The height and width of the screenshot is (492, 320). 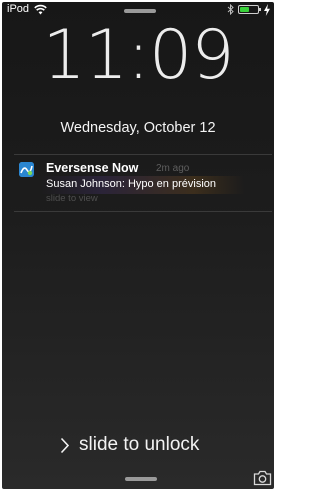 I want to click on carrier-label: iPod, so click(x=18, y=9).